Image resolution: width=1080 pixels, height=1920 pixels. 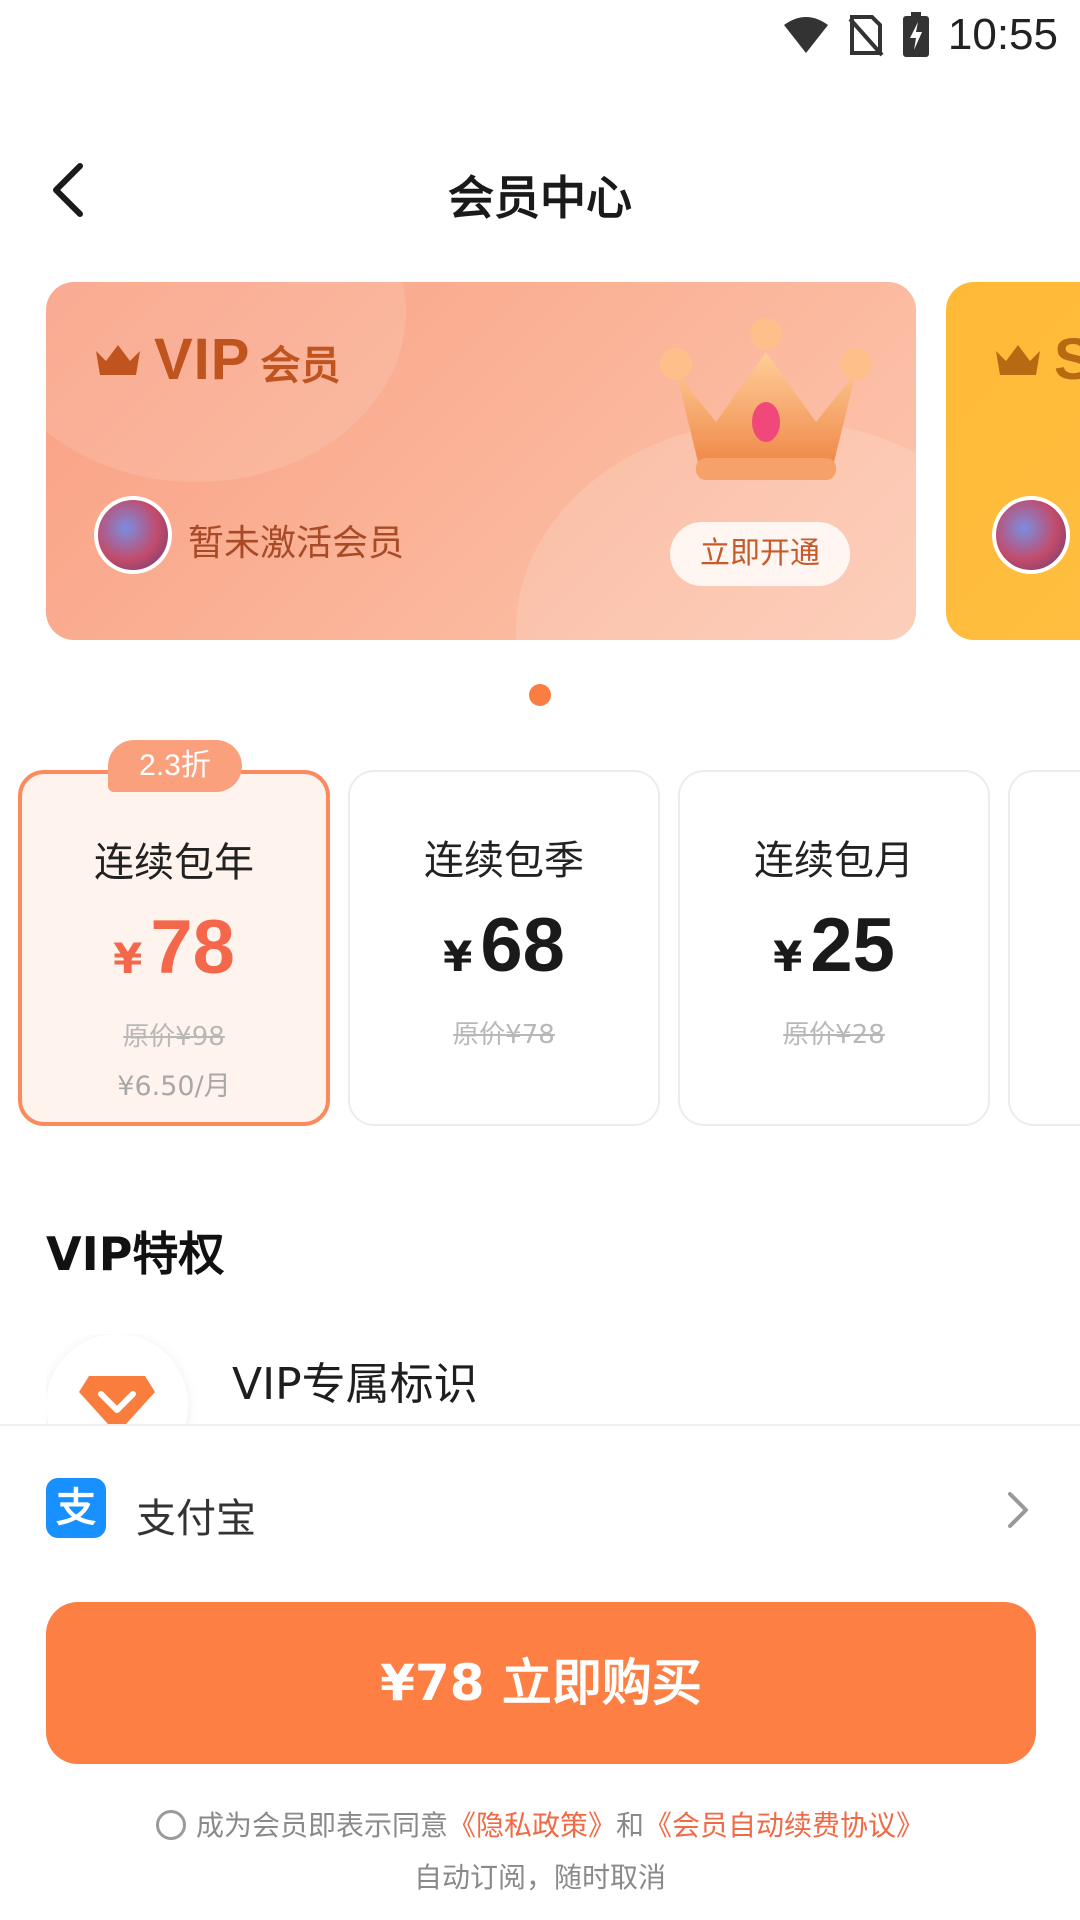 I want to click on member-status-text: 暂未激活会员, so click(x=296, y=543).